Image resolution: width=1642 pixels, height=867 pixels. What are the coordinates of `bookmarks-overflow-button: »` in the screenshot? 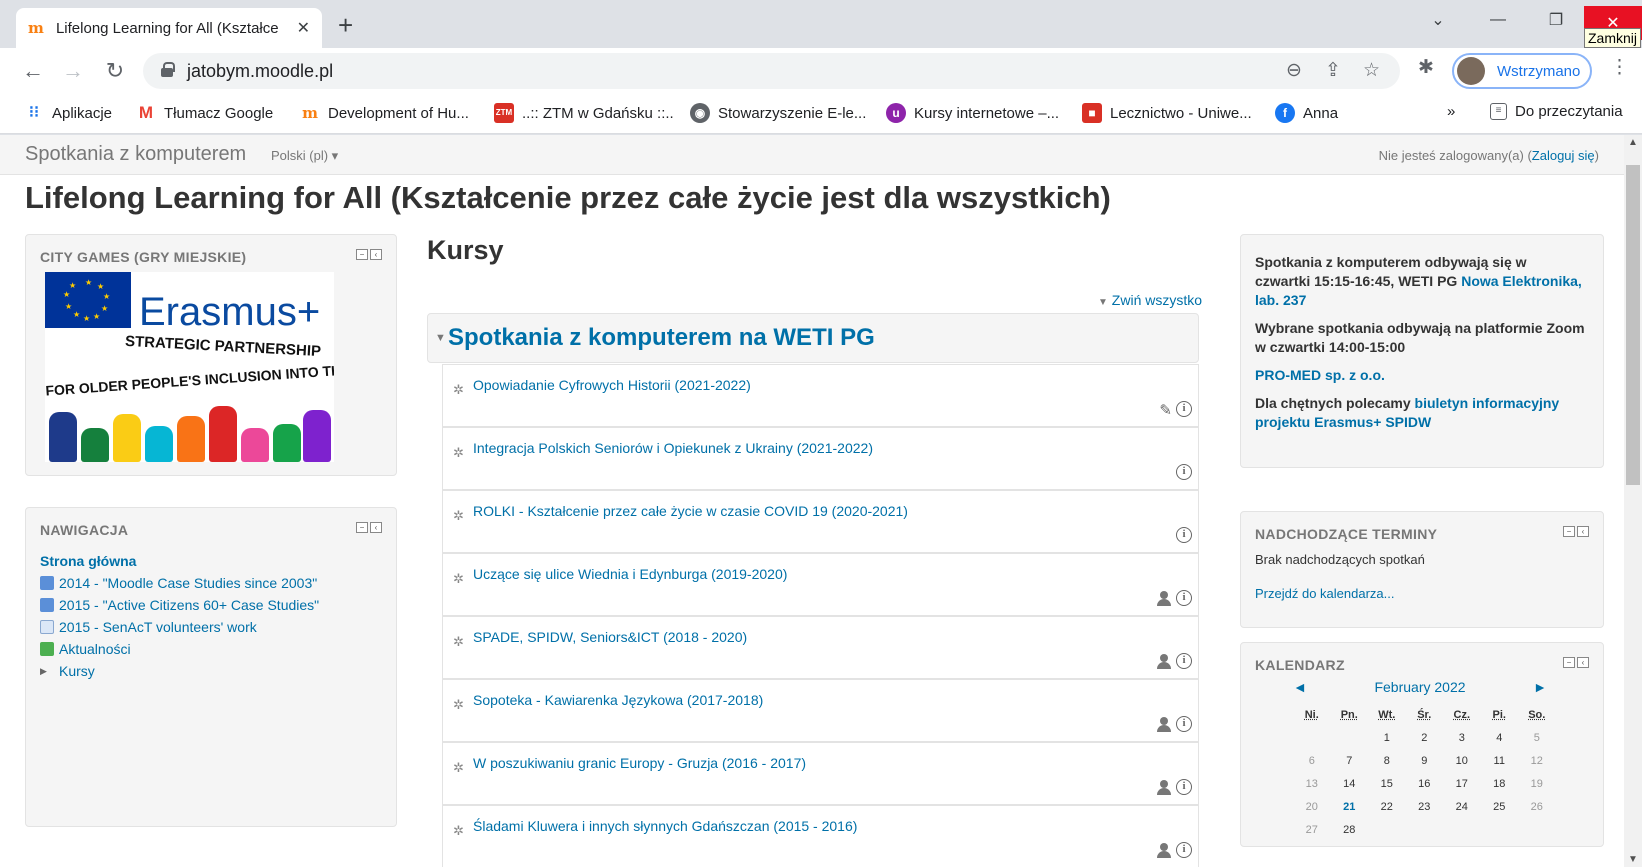 It's located at (1451, 111).